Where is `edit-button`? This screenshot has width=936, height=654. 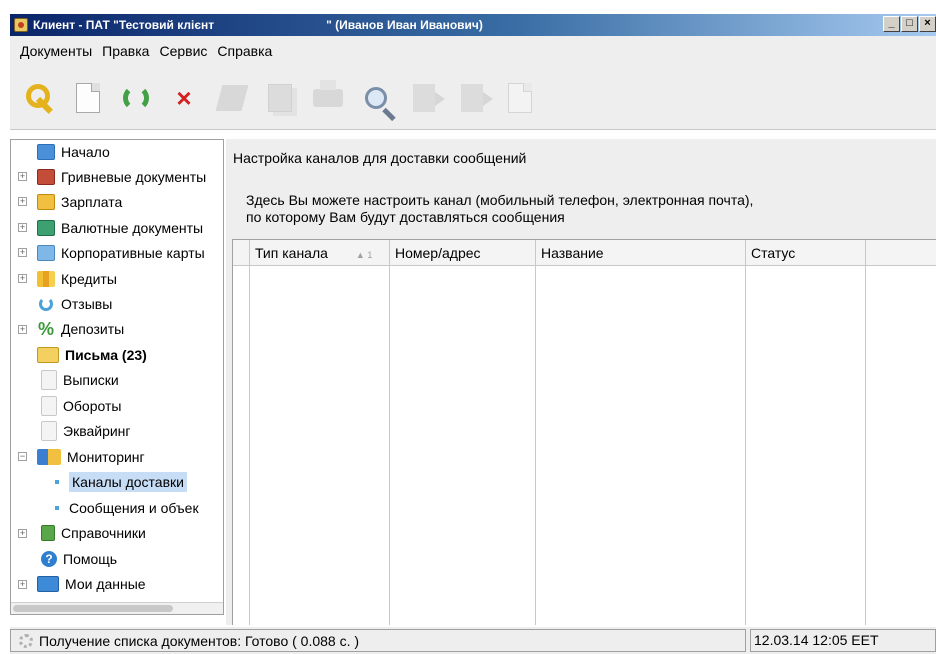 edit-button is located at coordinates (232, 98).